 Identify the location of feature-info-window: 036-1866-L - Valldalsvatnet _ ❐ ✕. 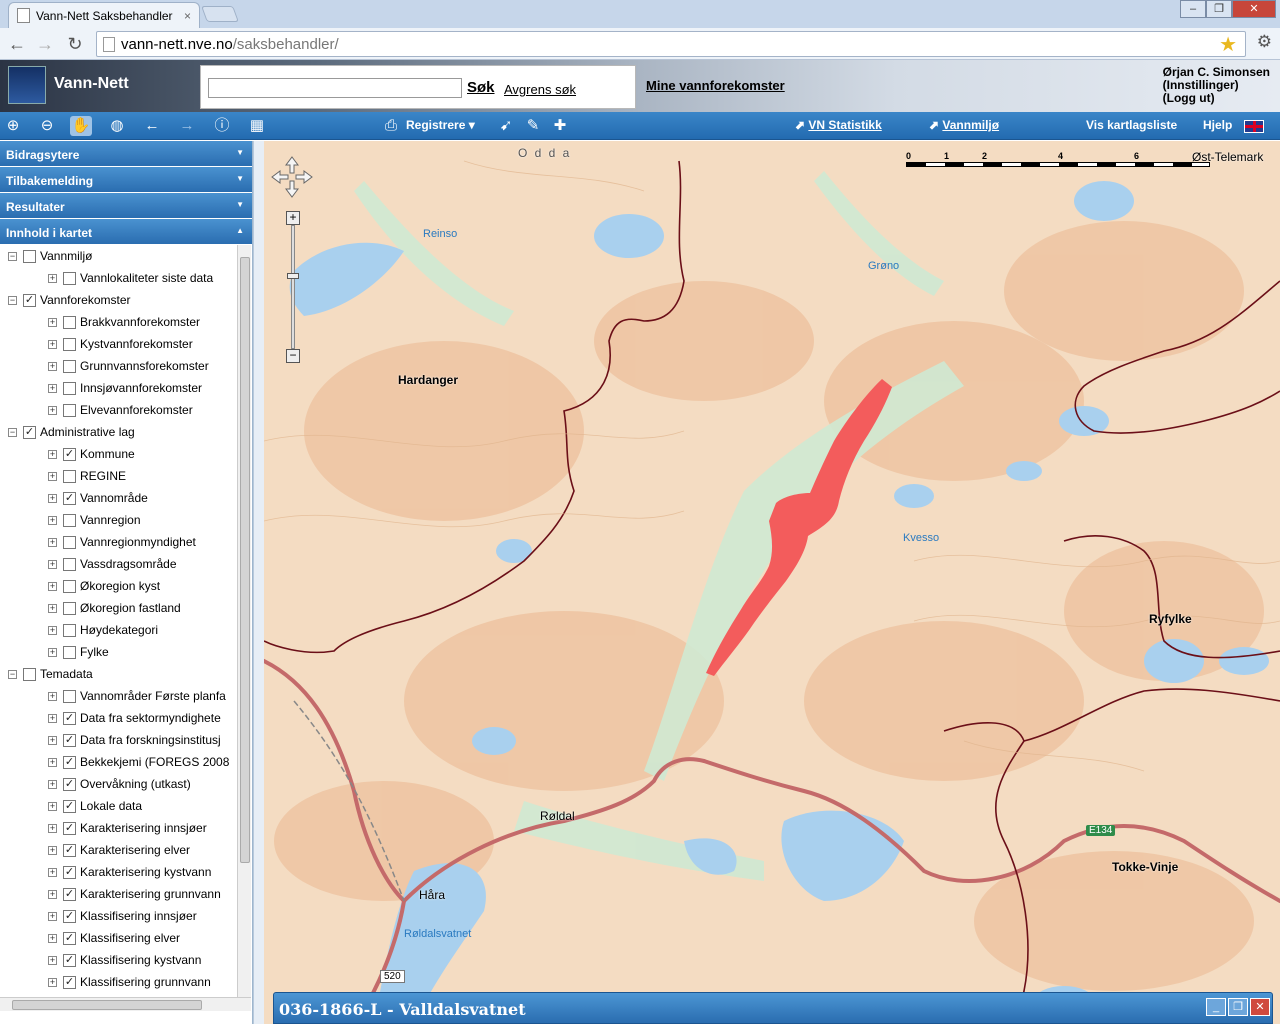
(773, 1008).